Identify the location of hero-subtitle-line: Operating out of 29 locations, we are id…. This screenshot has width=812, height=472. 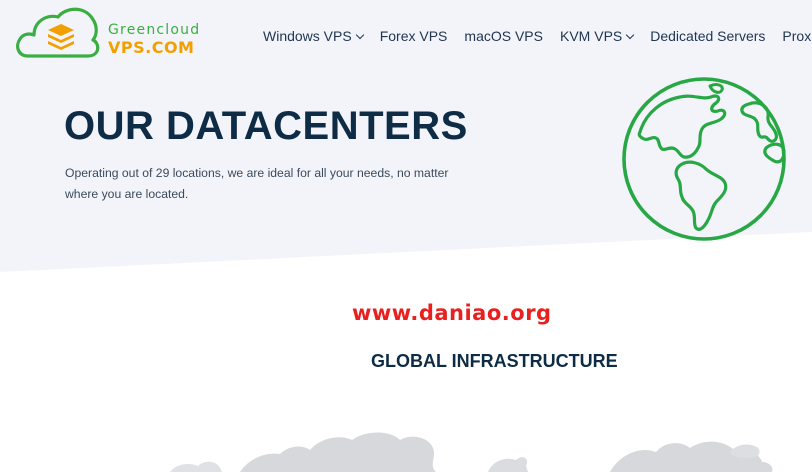
(257, 173).